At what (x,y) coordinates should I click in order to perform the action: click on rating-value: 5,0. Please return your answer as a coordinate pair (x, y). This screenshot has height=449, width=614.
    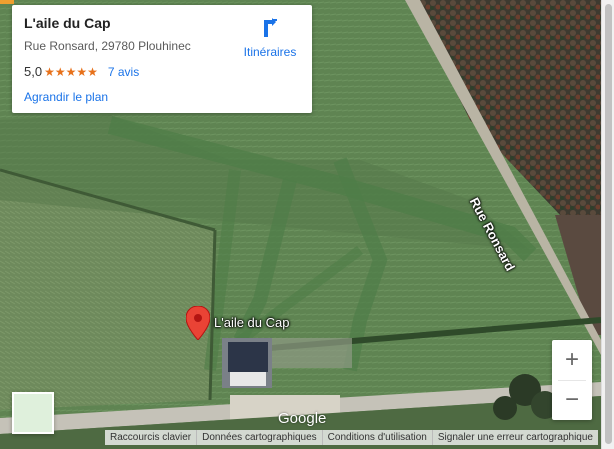
    Looking at the image, I should click on (33, 71).